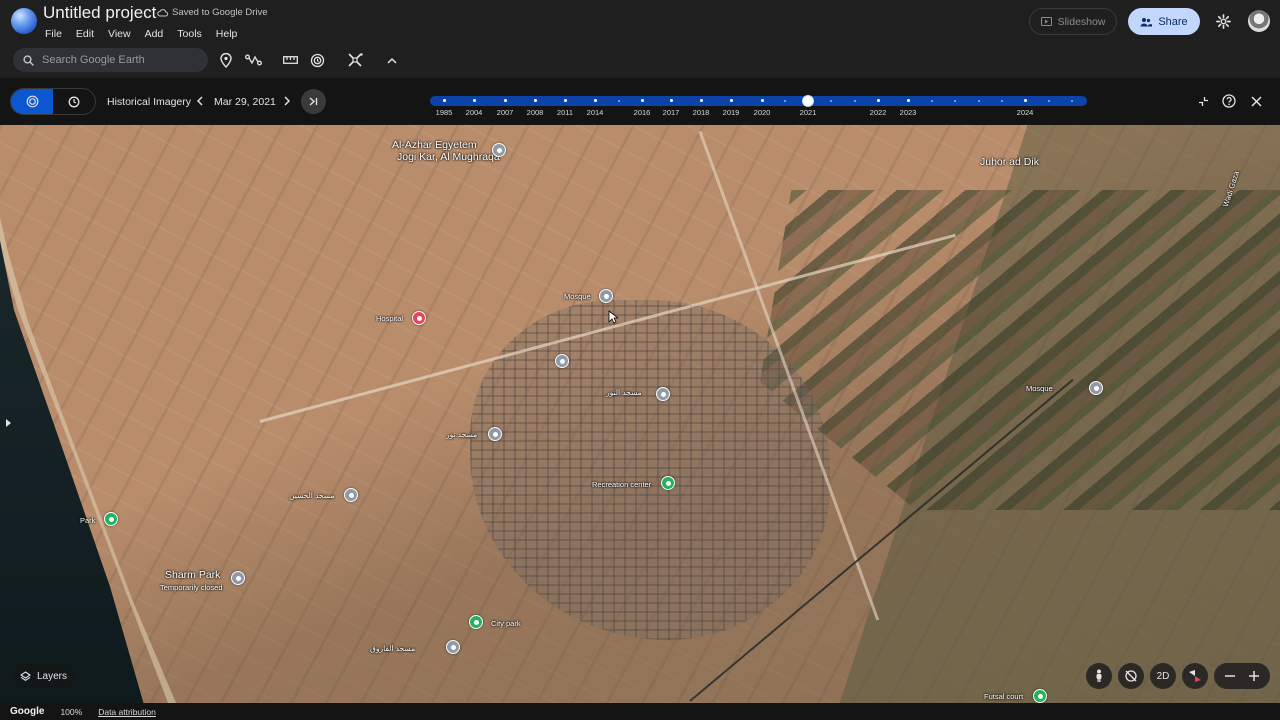 The width and height of the screenshot is (1280, 720). I want to click on zoom-out-icon, so click(1230, 676).